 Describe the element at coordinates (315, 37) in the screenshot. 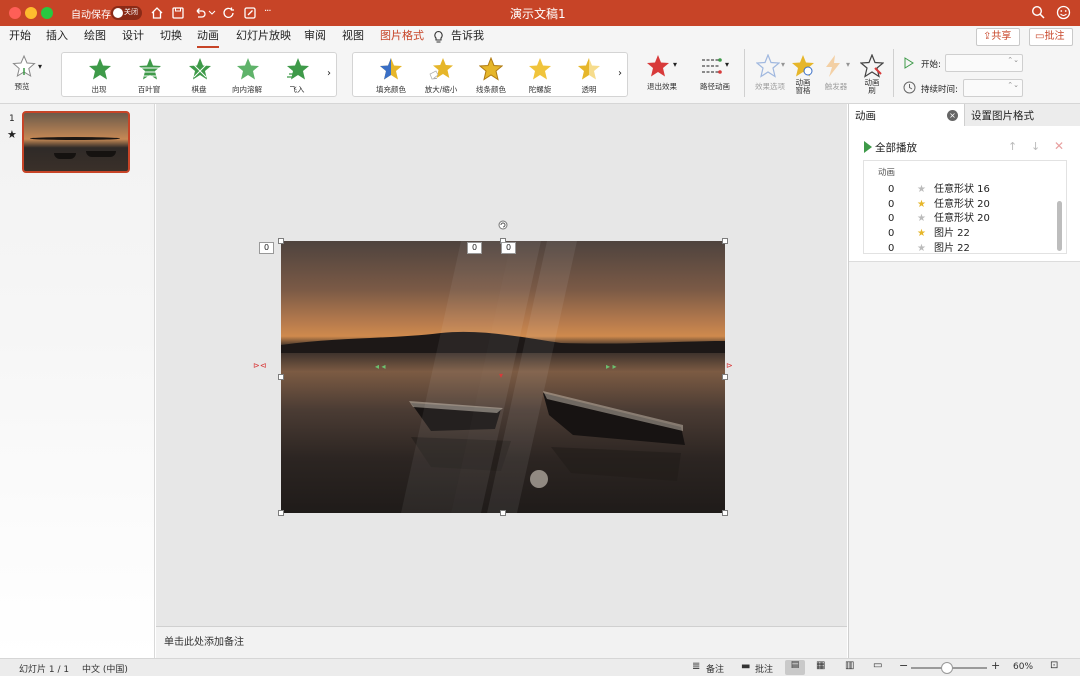

I see `tab-review: 审阅` at that location.